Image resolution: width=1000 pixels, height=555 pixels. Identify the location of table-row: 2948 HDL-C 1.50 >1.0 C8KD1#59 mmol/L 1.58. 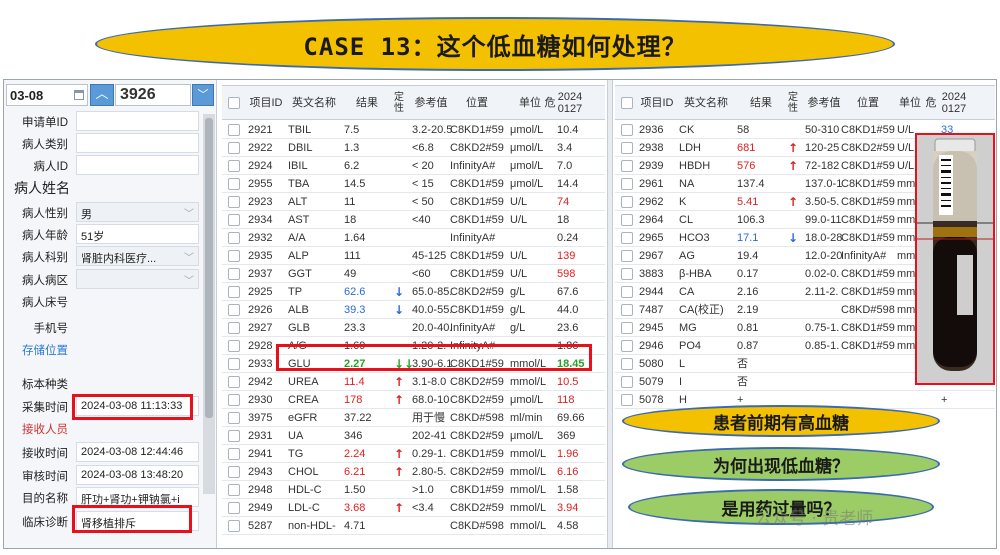
(413, 490).